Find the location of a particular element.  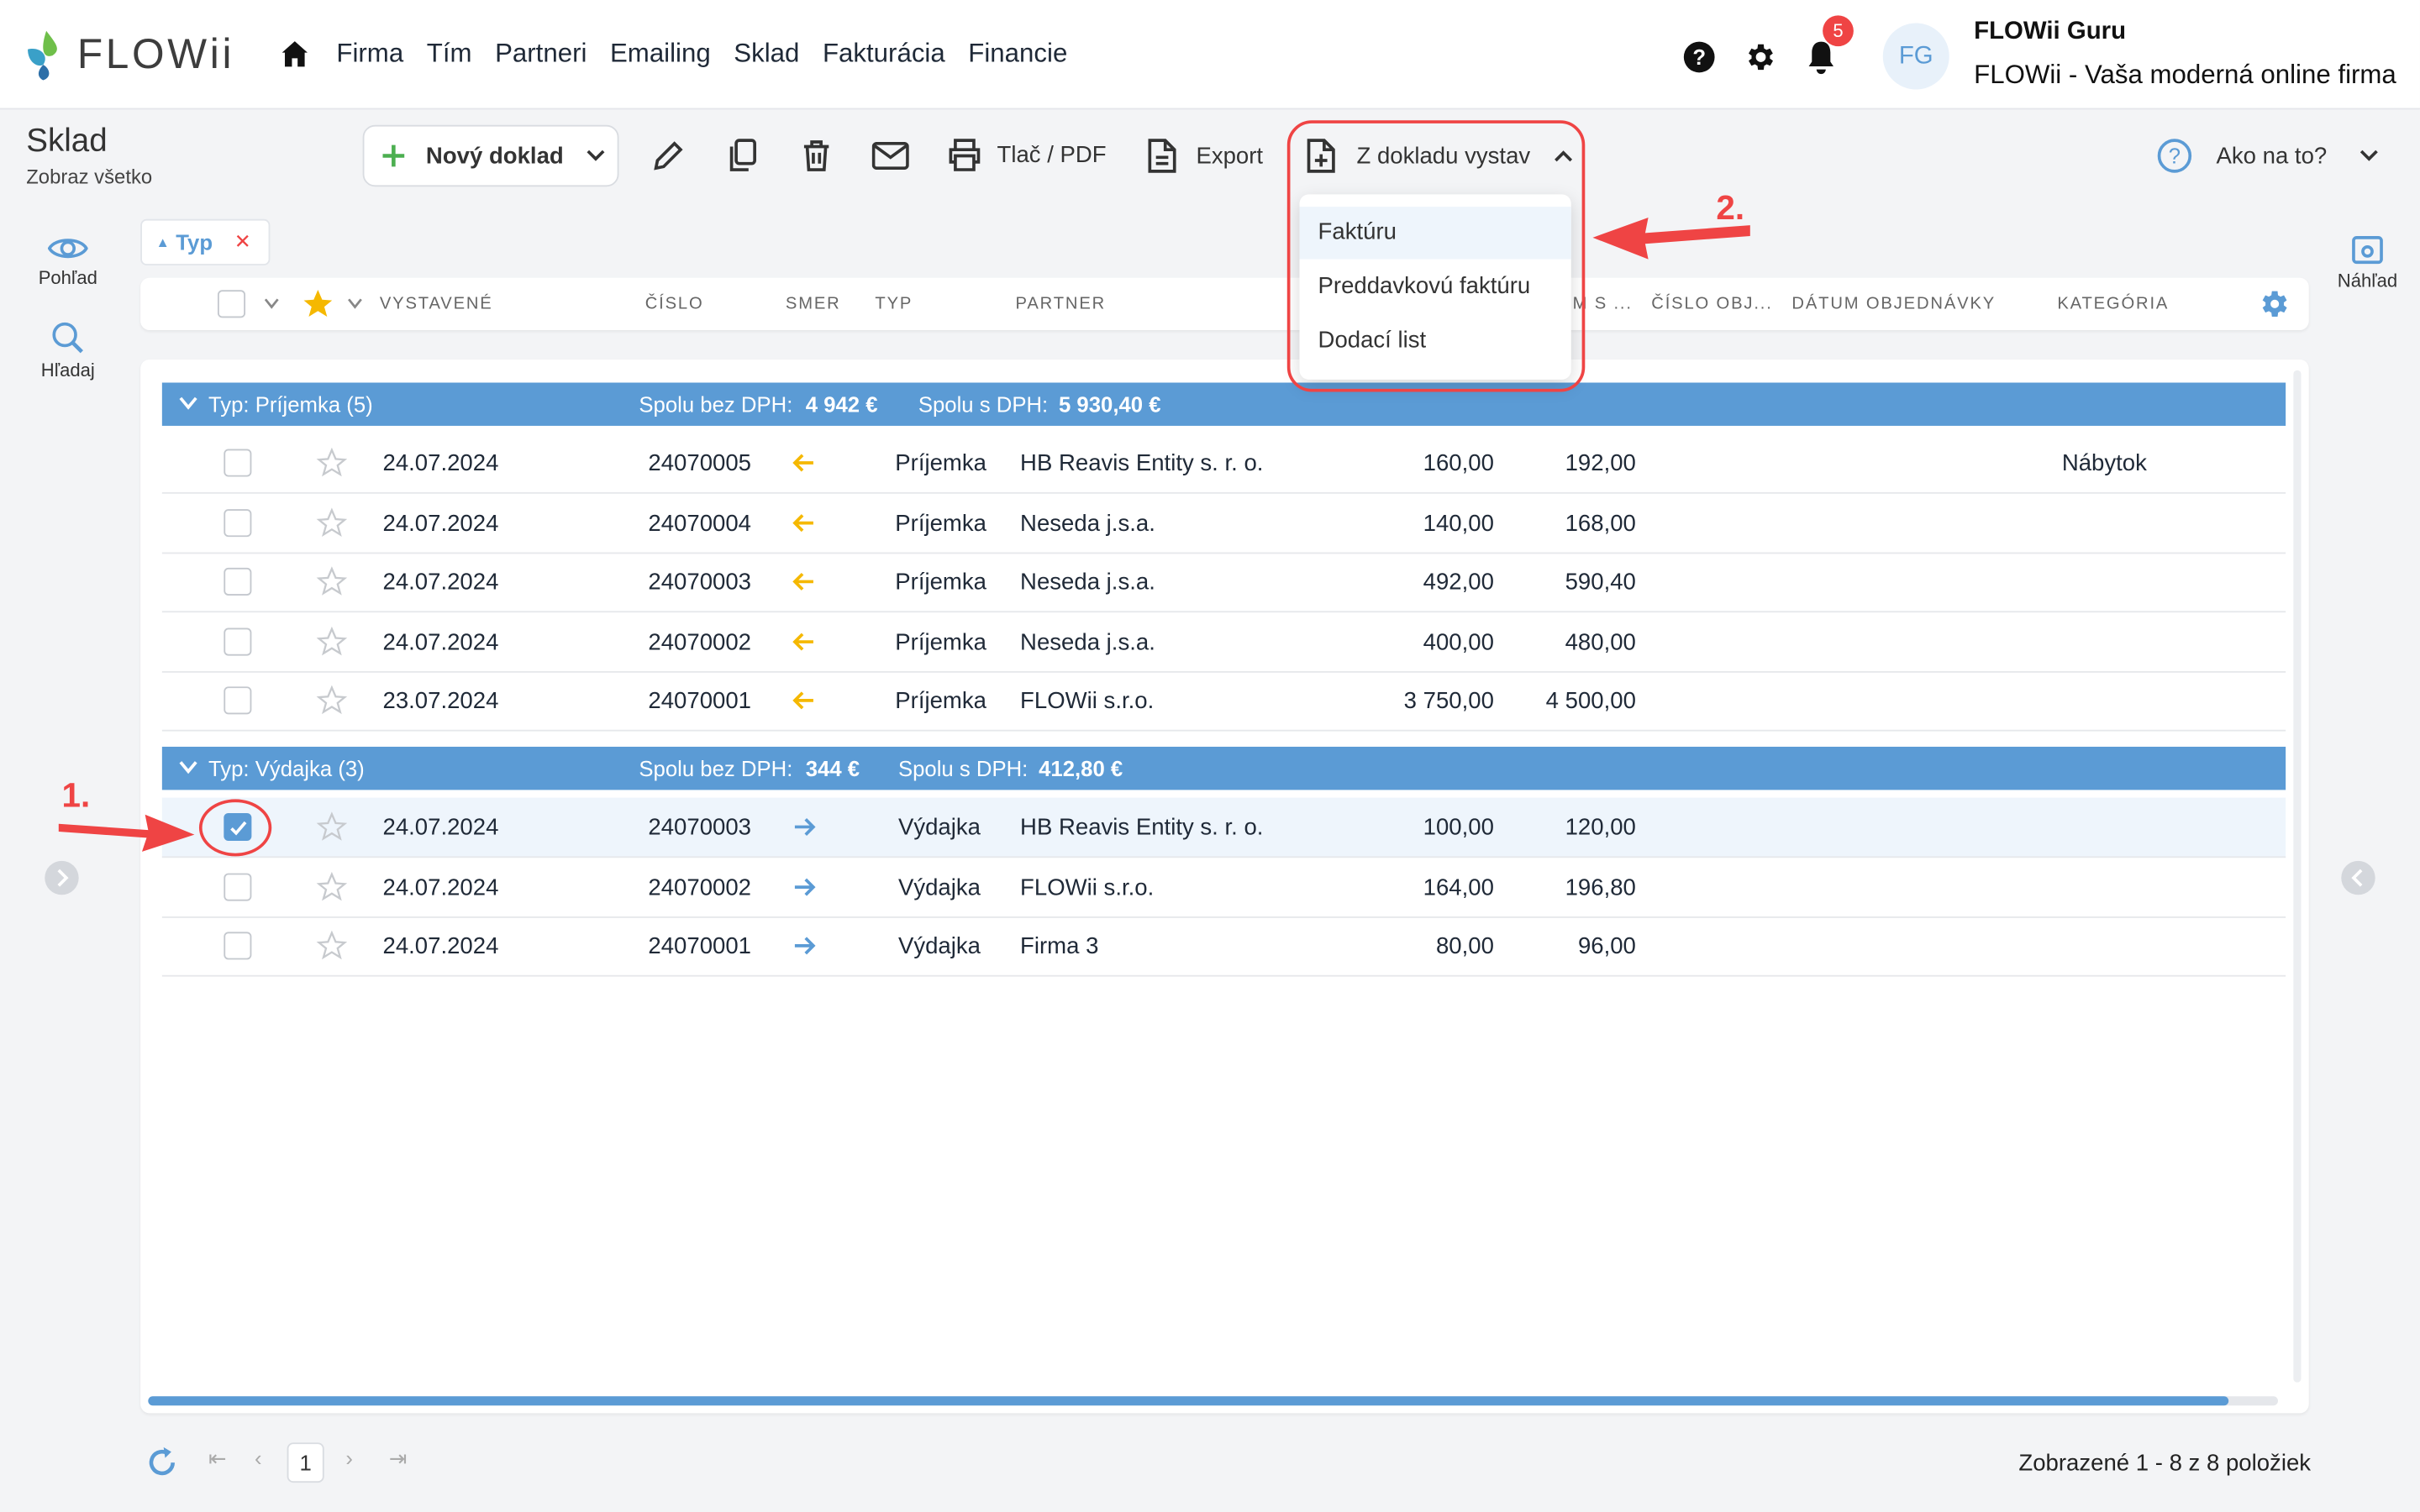

nav-fakturacia: Fakturácia is located at coordinates (884, 54).